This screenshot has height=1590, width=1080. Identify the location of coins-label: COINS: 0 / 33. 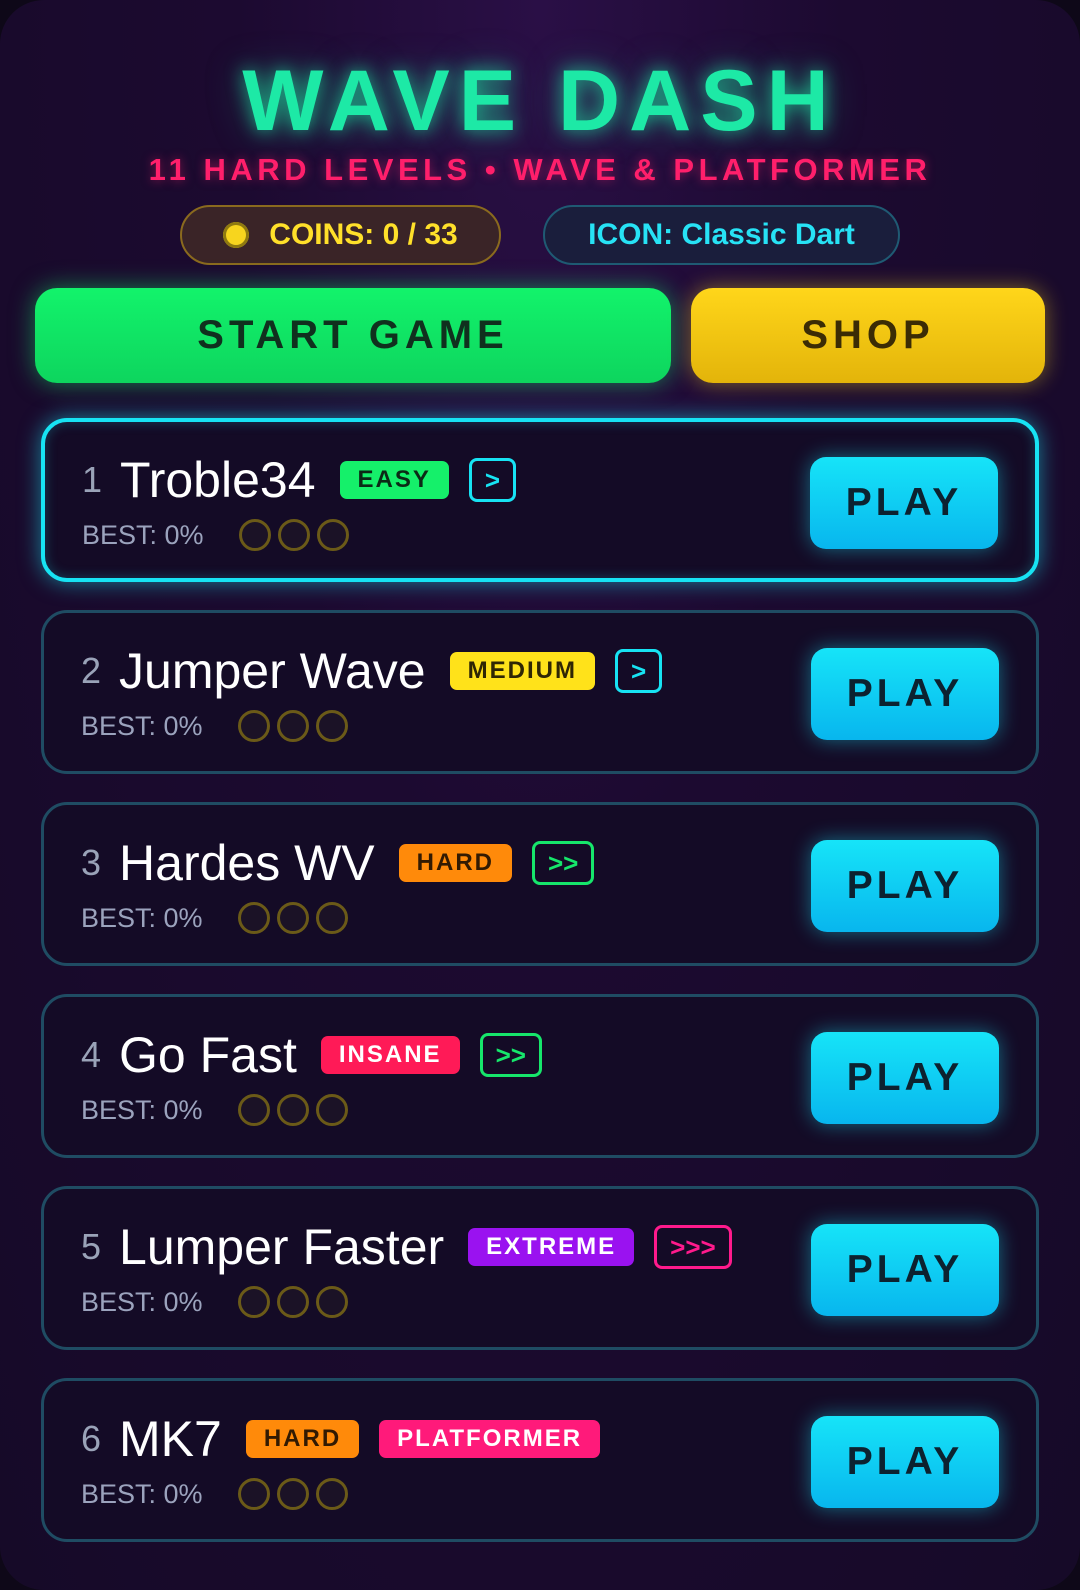
(363, 234).